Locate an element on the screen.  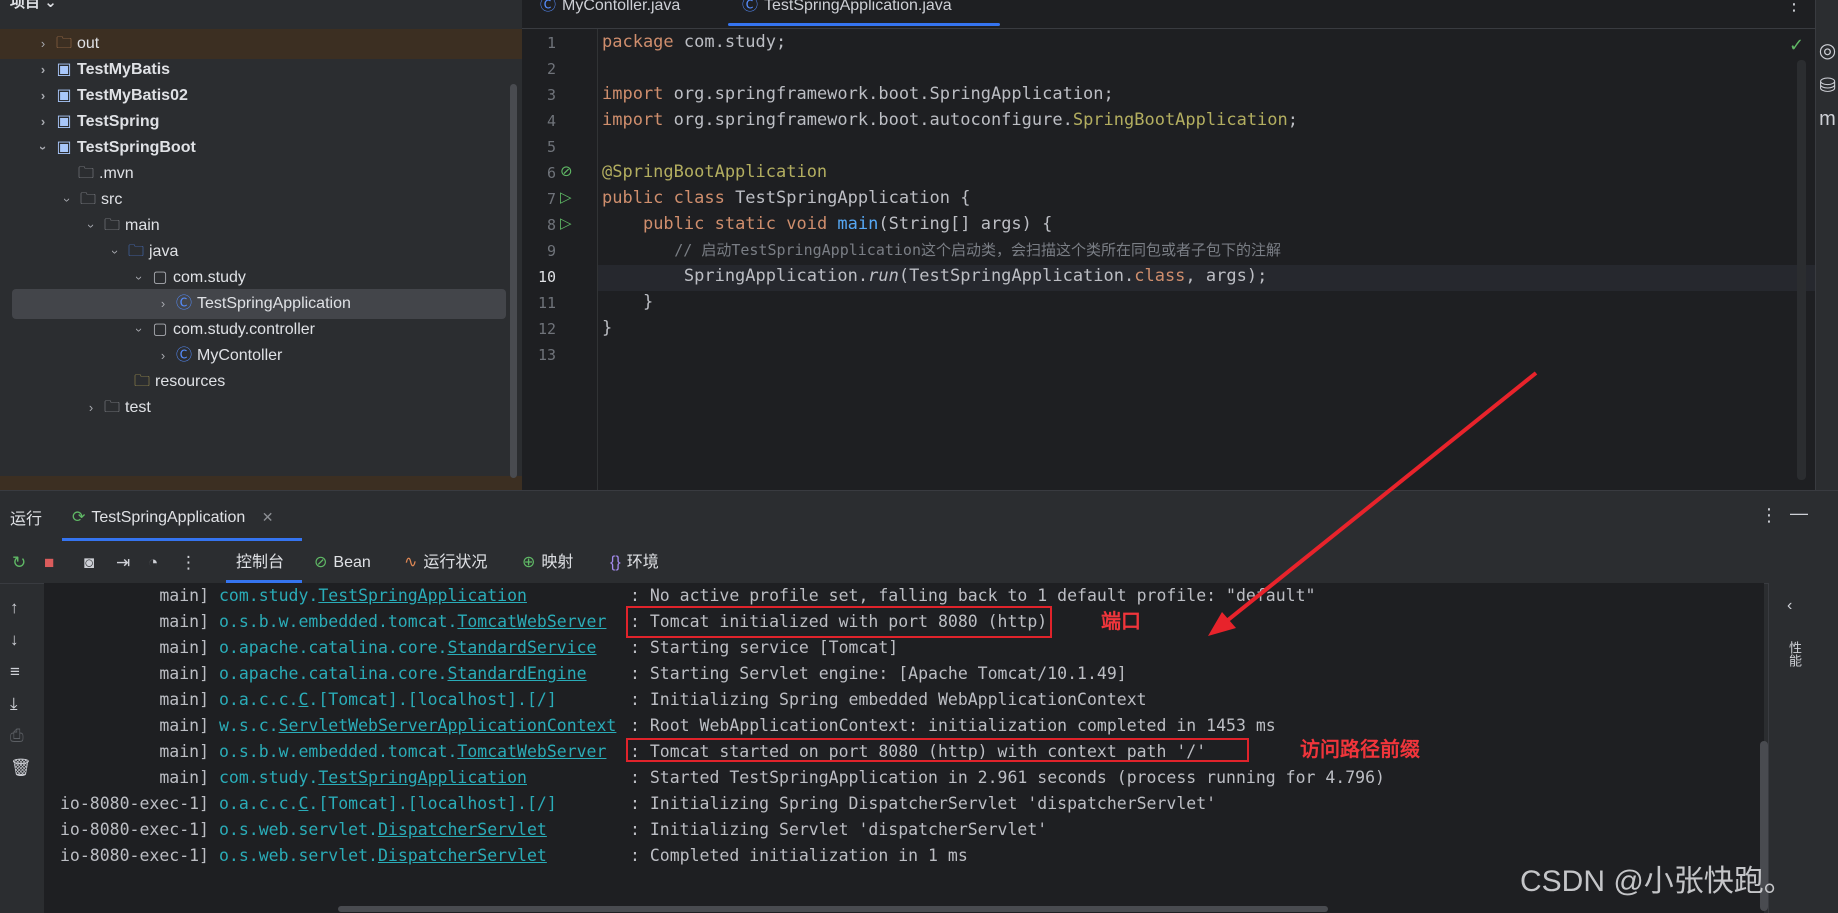
tree-item-label: TestSpring is located at coordinates (118, 122).